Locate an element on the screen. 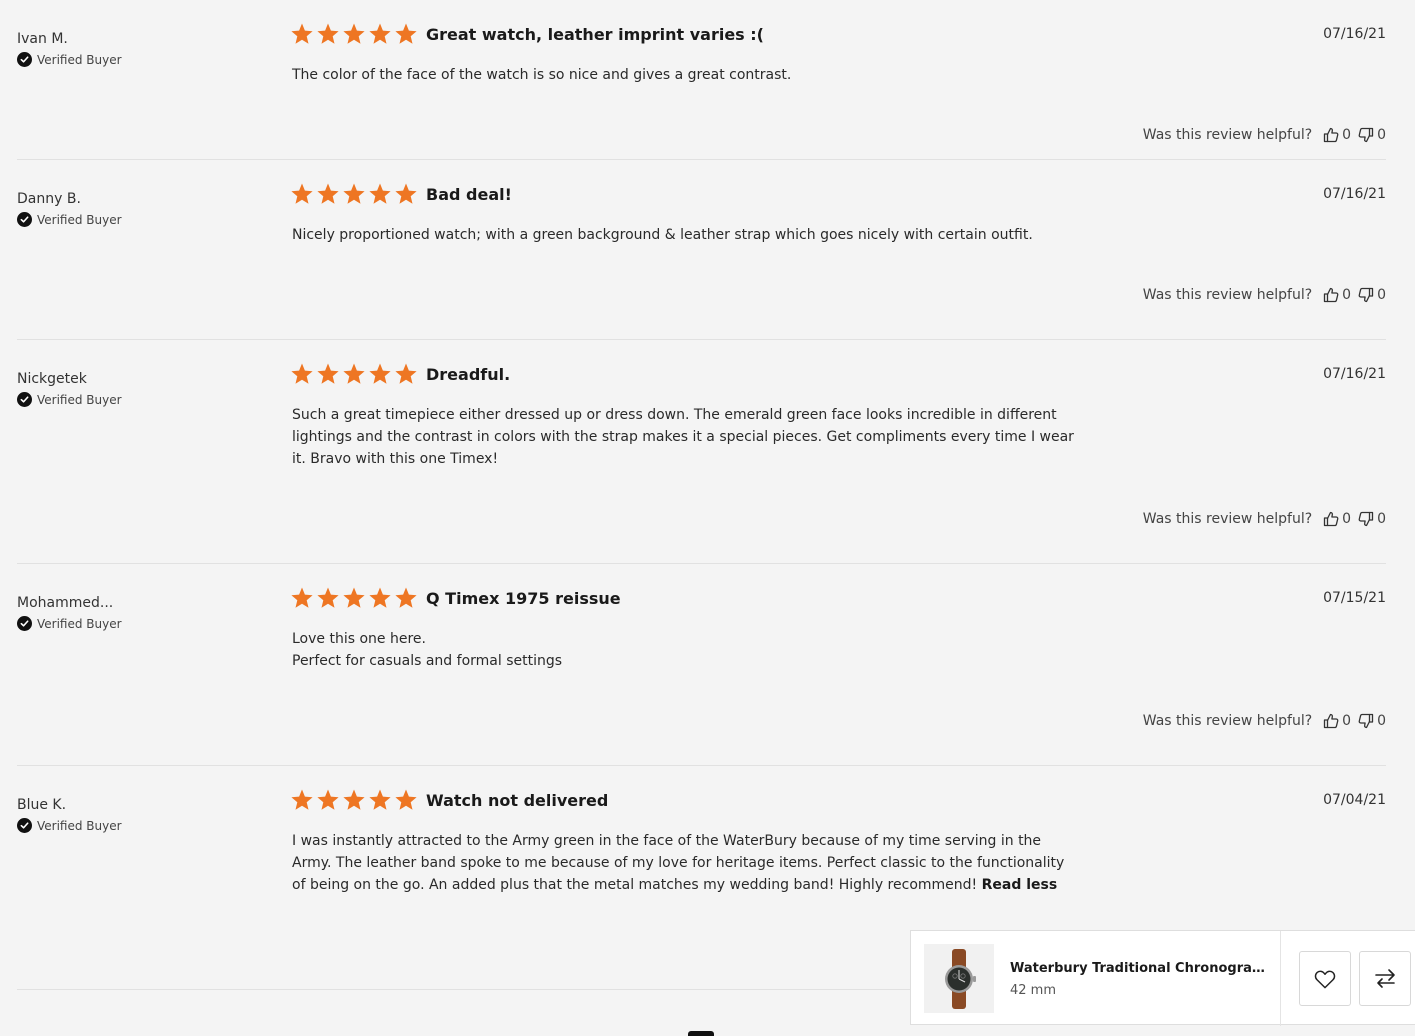 The image size is (1415, 1036). review-body-line: Perfect for casuals and formal settings is located at coordinates (684, 661).